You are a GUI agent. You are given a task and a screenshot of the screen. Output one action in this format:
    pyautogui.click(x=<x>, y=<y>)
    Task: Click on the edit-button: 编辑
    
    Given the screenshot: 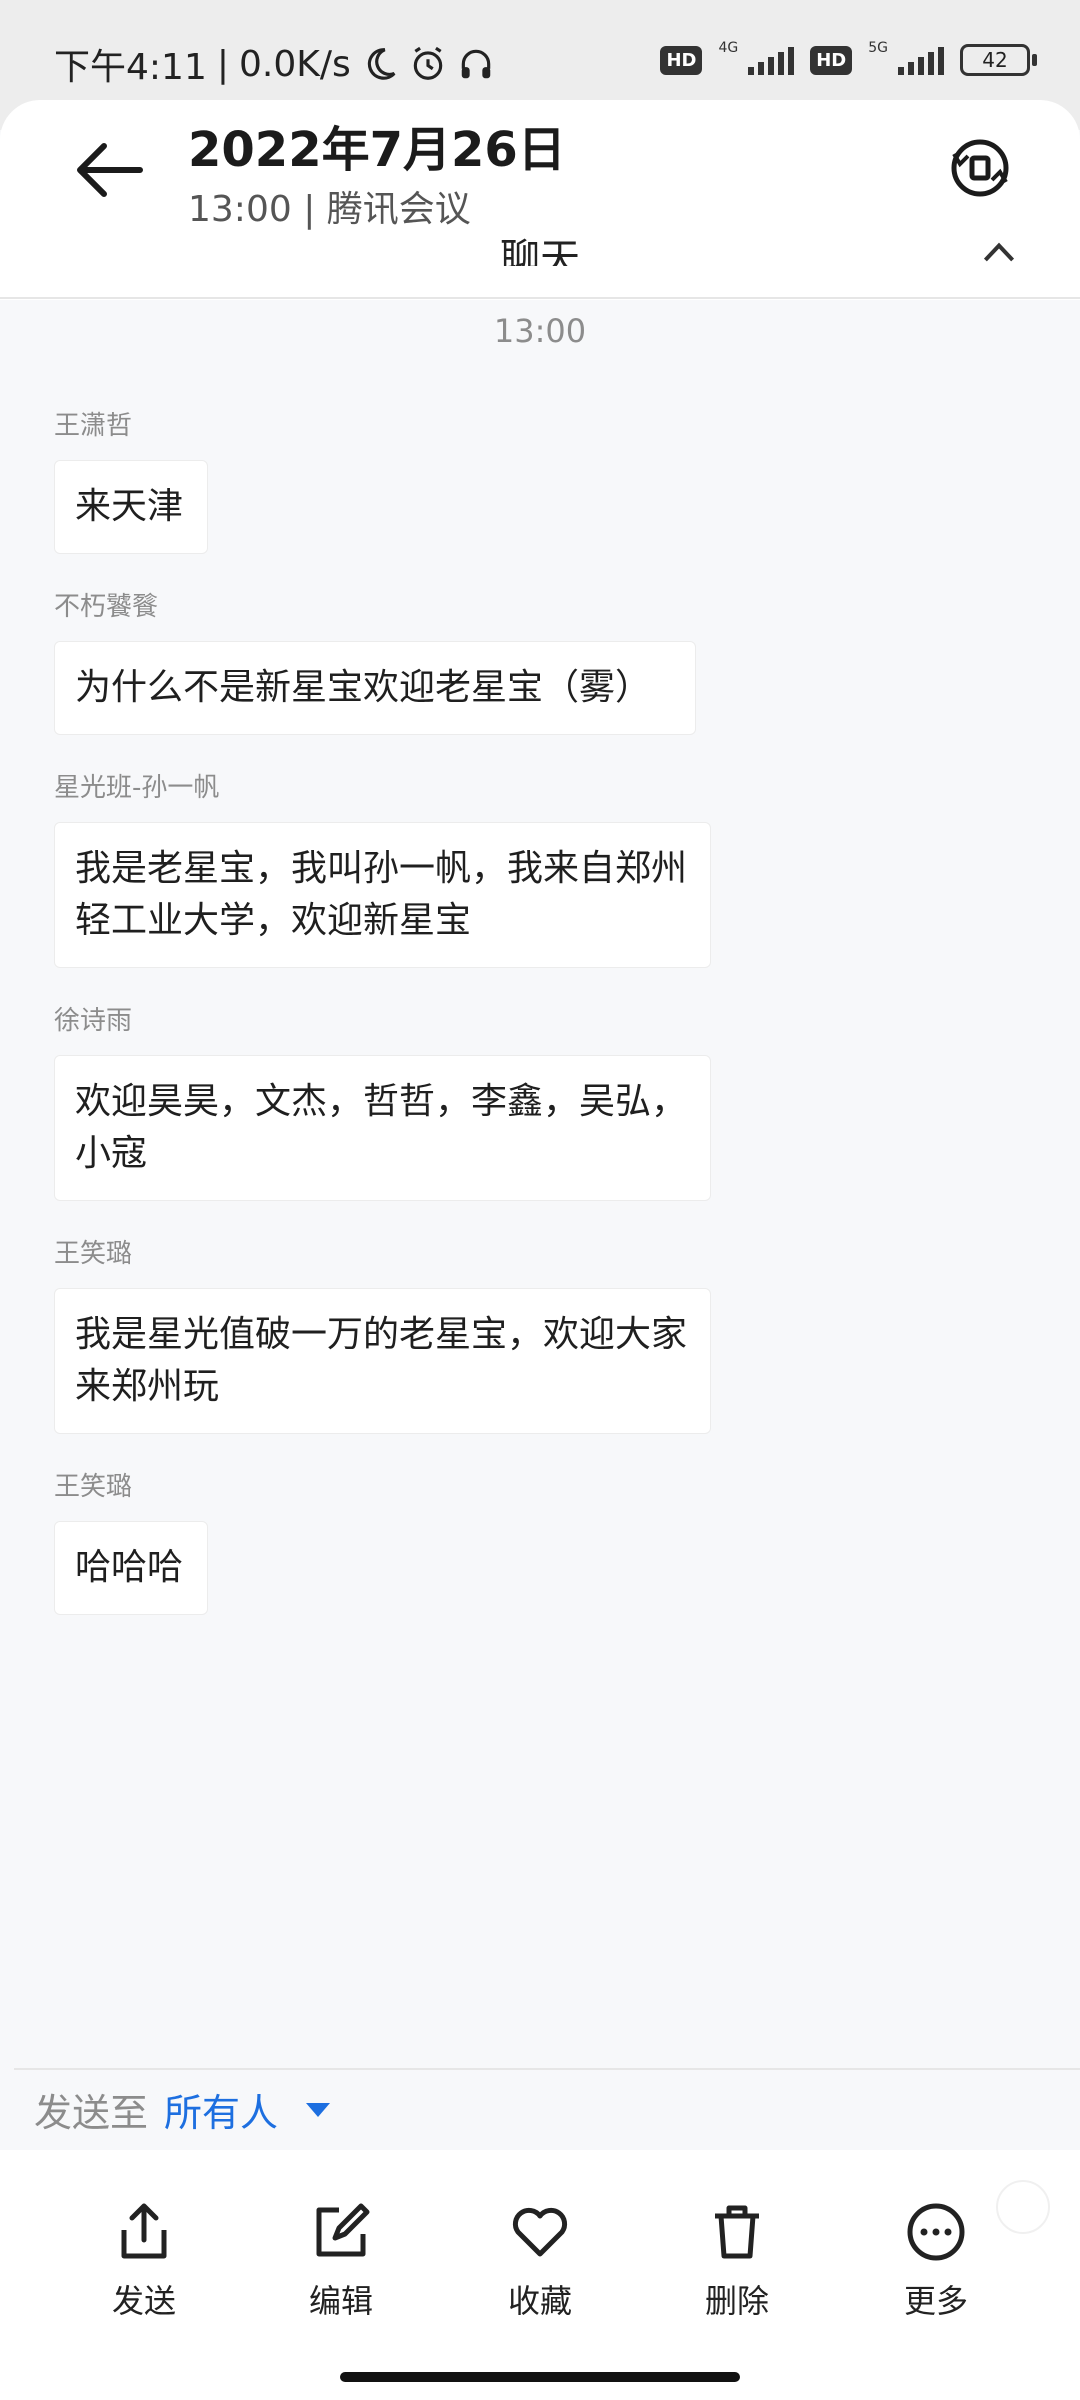 What is the action you would take?
    pyautogui.click(x=341, y=2261)
    